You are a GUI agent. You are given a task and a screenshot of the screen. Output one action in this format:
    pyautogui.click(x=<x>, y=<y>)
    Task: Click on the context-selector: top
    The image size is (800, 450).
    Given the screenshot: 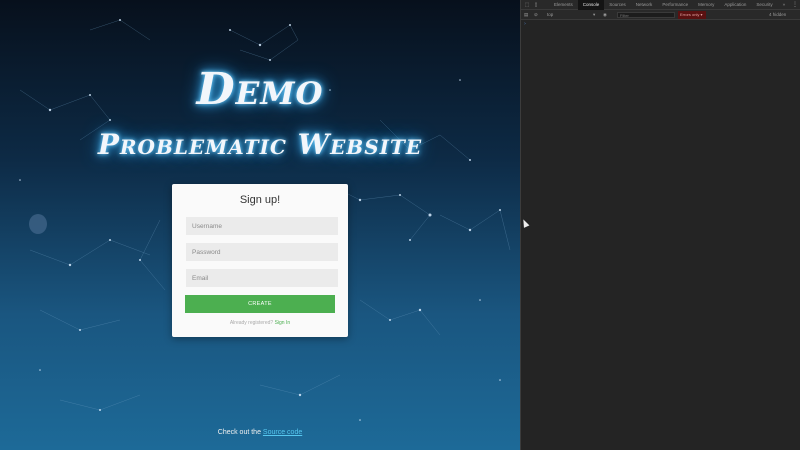 What is the action you would take?
    pyautogui.click(x=550, y=15)
    